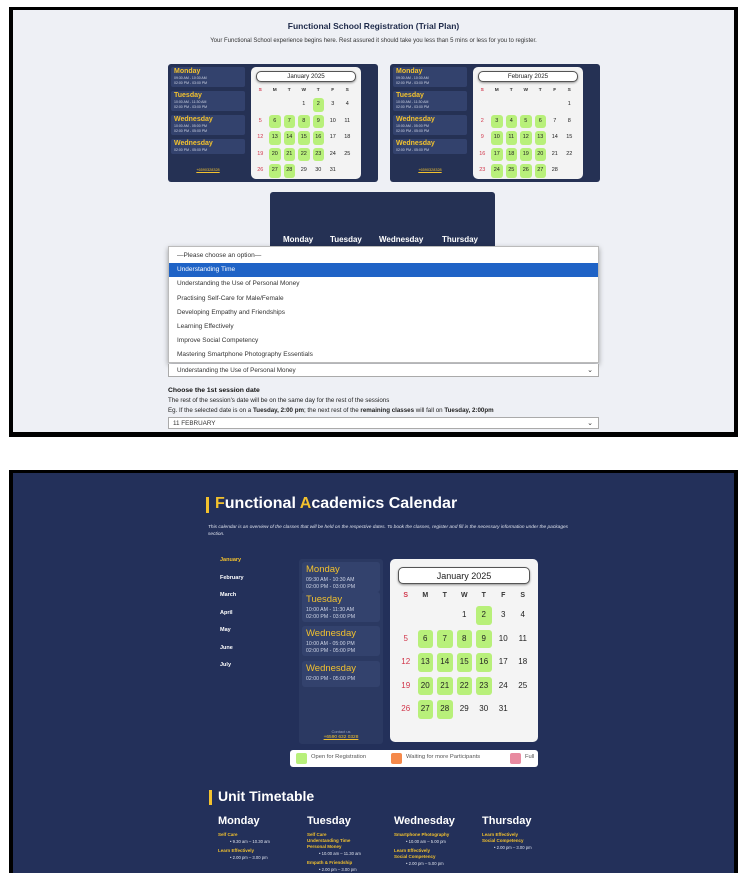  Describe the element at coordinates (232, 578) in the screenshot. I see `month-nav-item: February` at that location.